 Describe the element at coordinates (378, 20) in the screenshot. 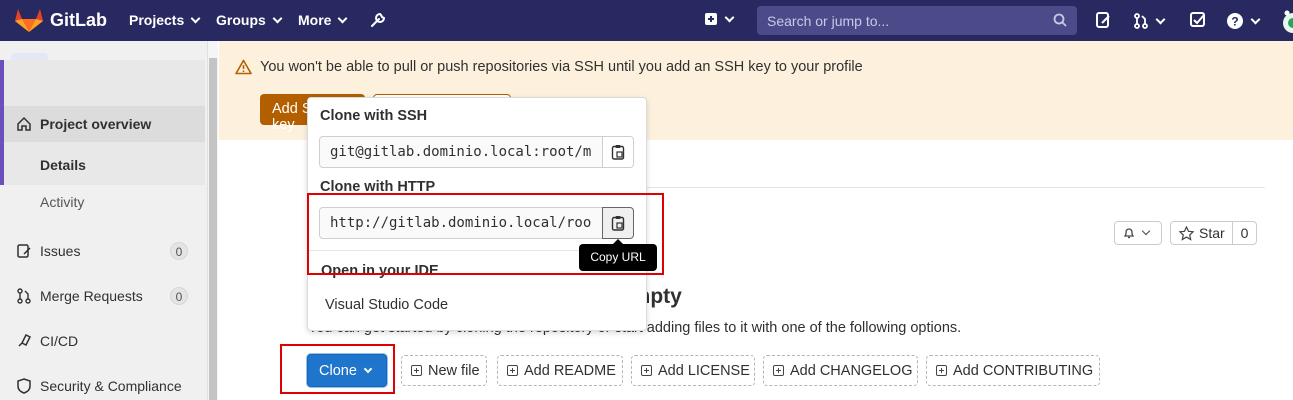

I see `wrench-icon` at that location.